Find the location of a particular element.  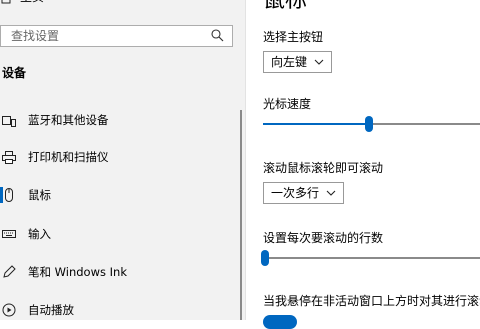

search-icon is located at coordinates (217, 35).